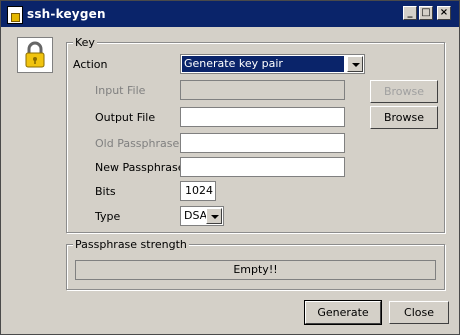 The height and width of the screenshot is (335, 460). What do you see at coordinates (105, 191) in the screenshot?
I see `bits-label: Bits` at bounding box center [105, 191].